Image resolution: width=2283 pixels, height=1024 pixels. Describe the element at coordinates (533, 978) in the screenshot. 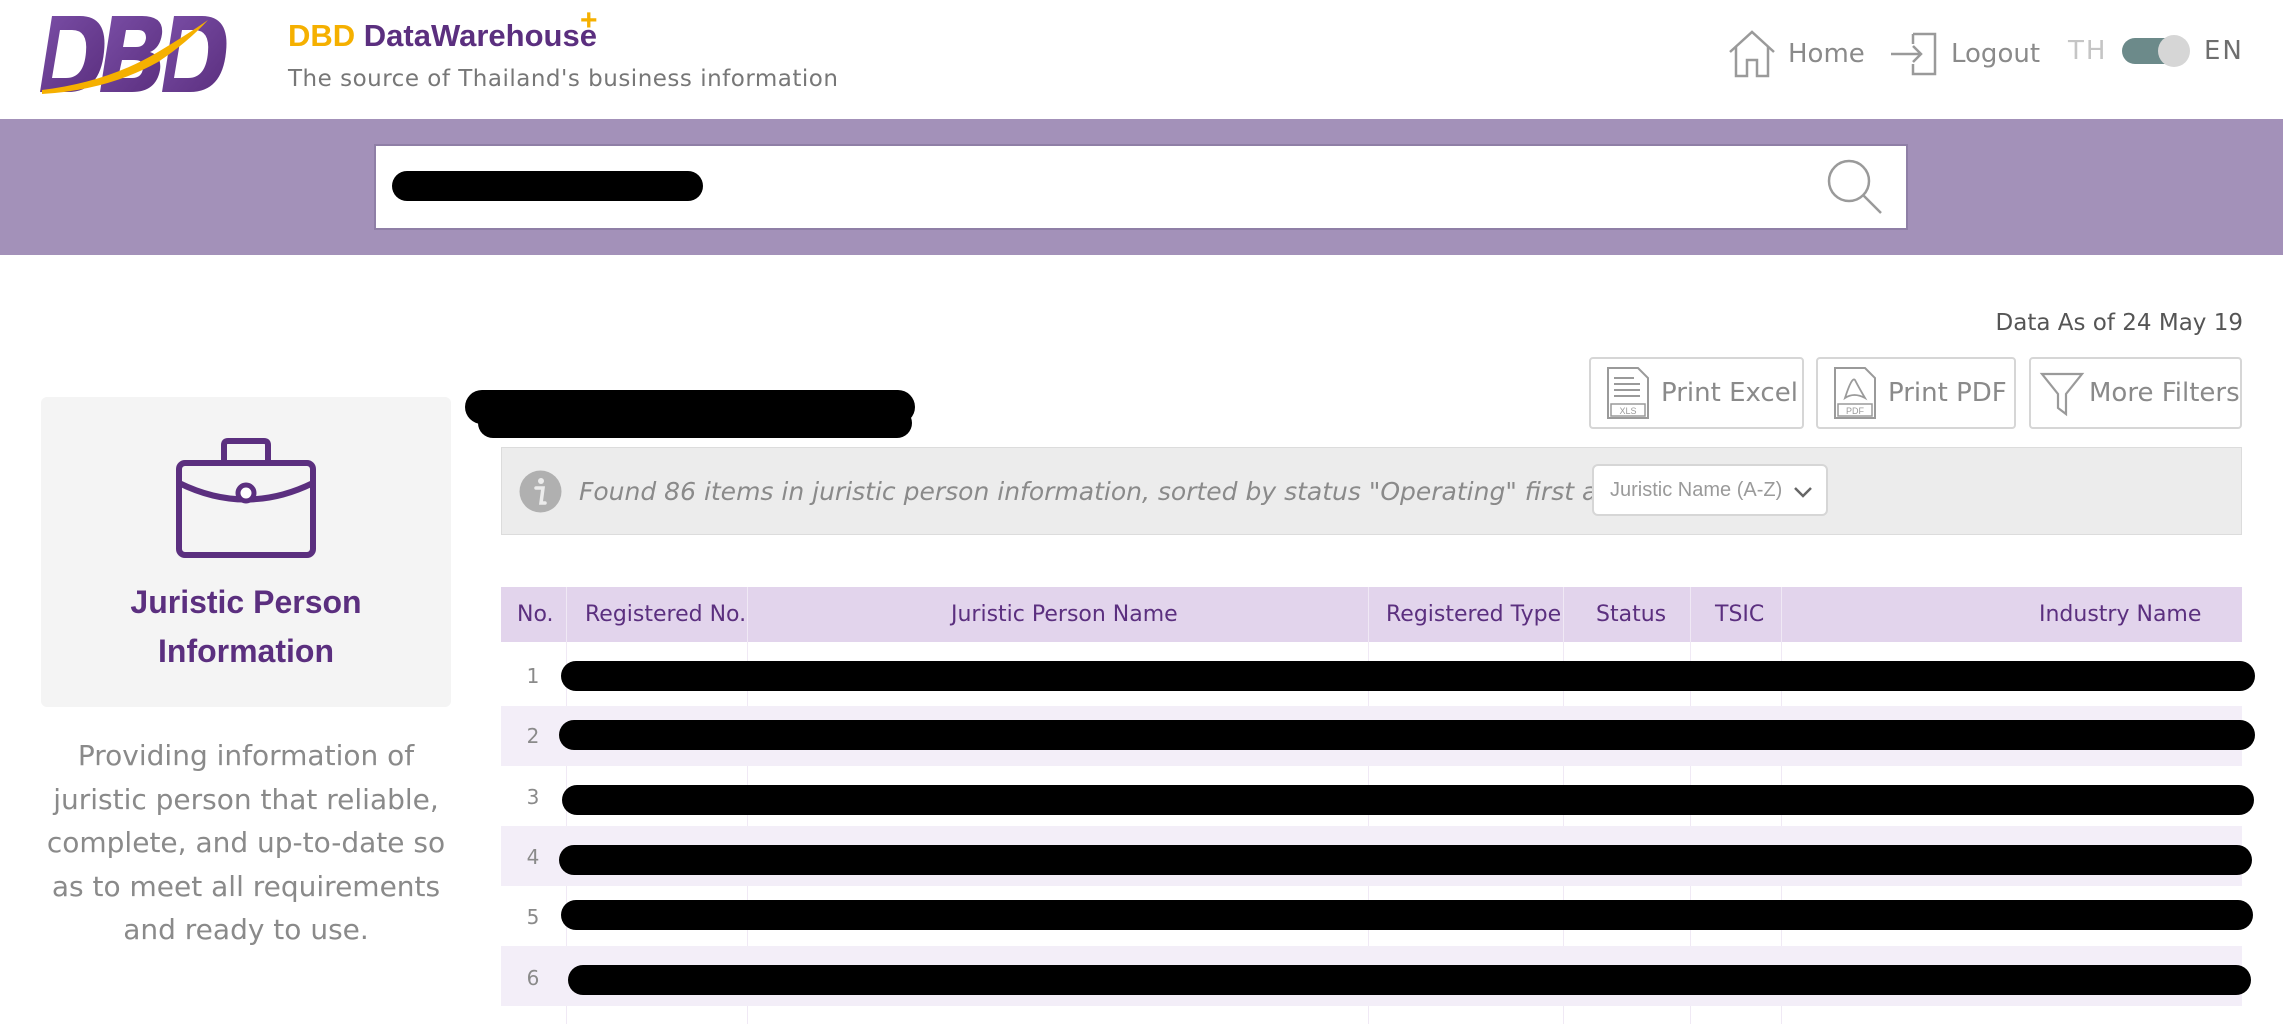

I see `row-number: 6` at that location.